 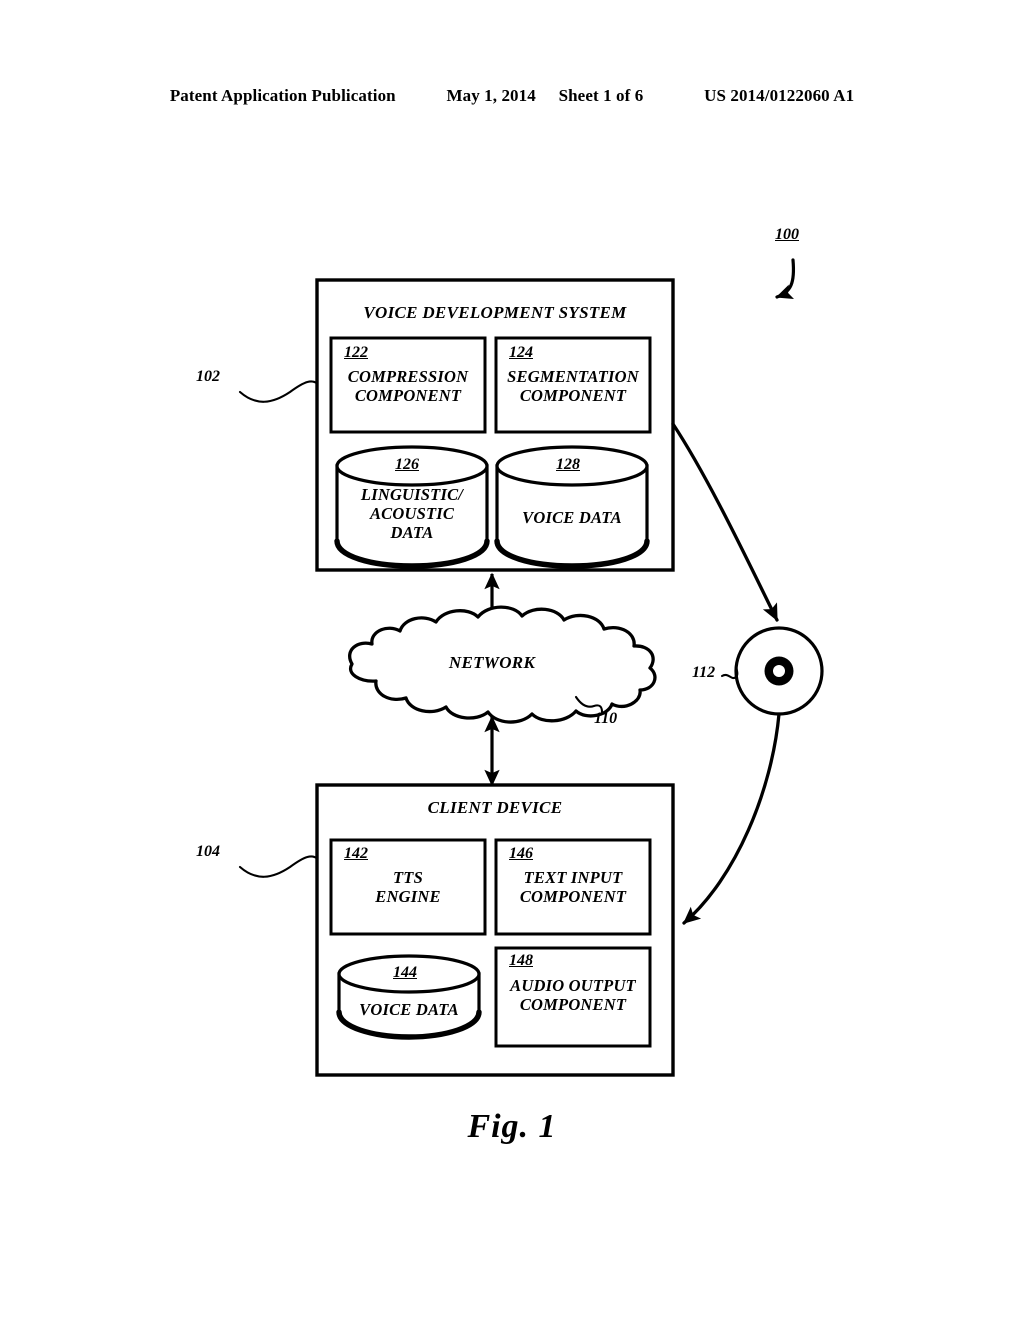 I want to click on arrow-disc-to-client, so click(x=731, y=818).